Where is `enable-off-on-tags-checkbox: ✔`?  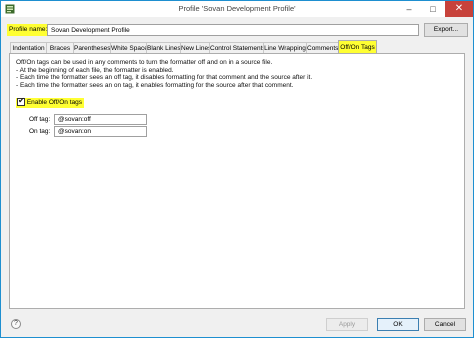 enable-off-on-tags-checkbox: ✔ is located at coordinates (21, 100).